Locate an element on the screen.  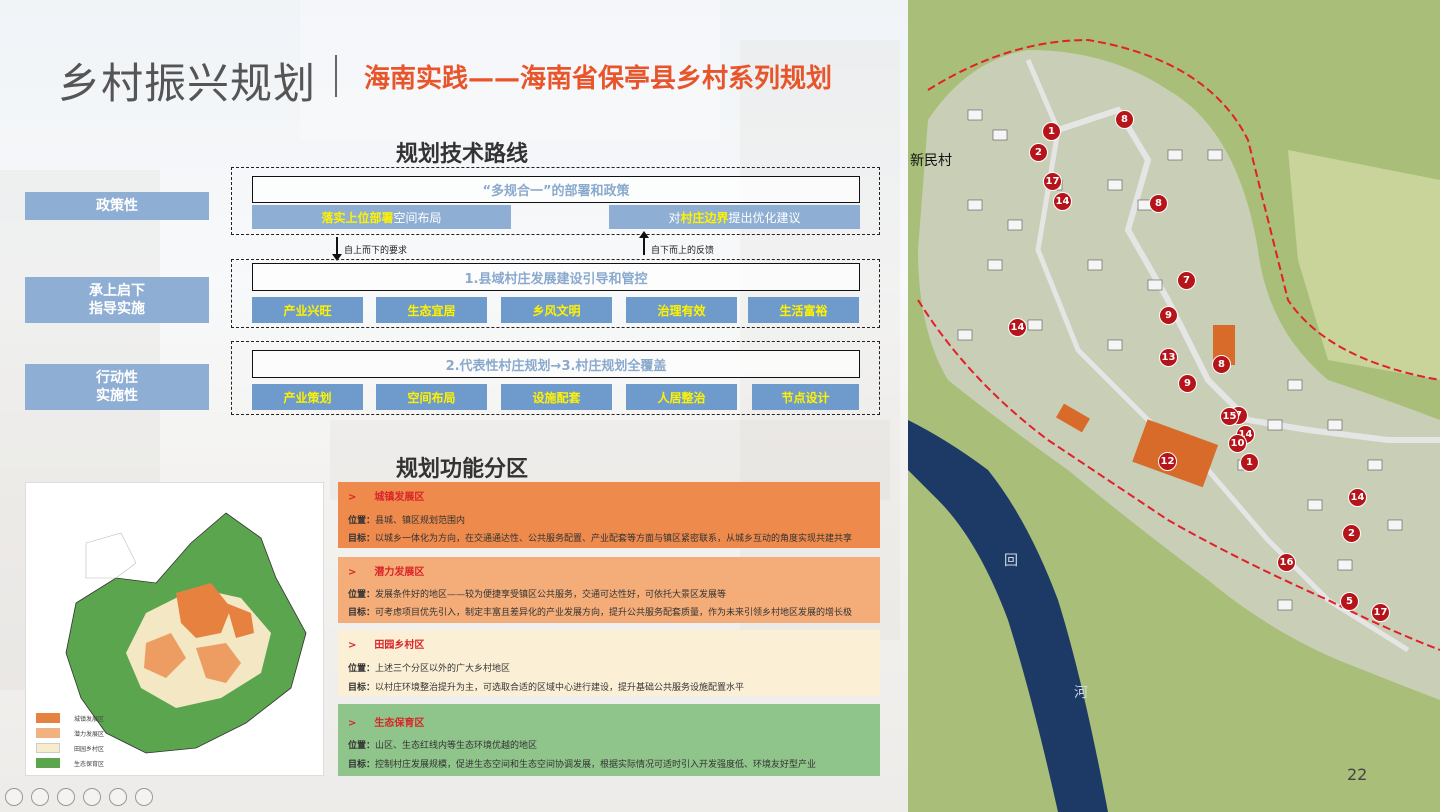
guide-pill-4: 治理有效 is located at coordinates (681, 310).